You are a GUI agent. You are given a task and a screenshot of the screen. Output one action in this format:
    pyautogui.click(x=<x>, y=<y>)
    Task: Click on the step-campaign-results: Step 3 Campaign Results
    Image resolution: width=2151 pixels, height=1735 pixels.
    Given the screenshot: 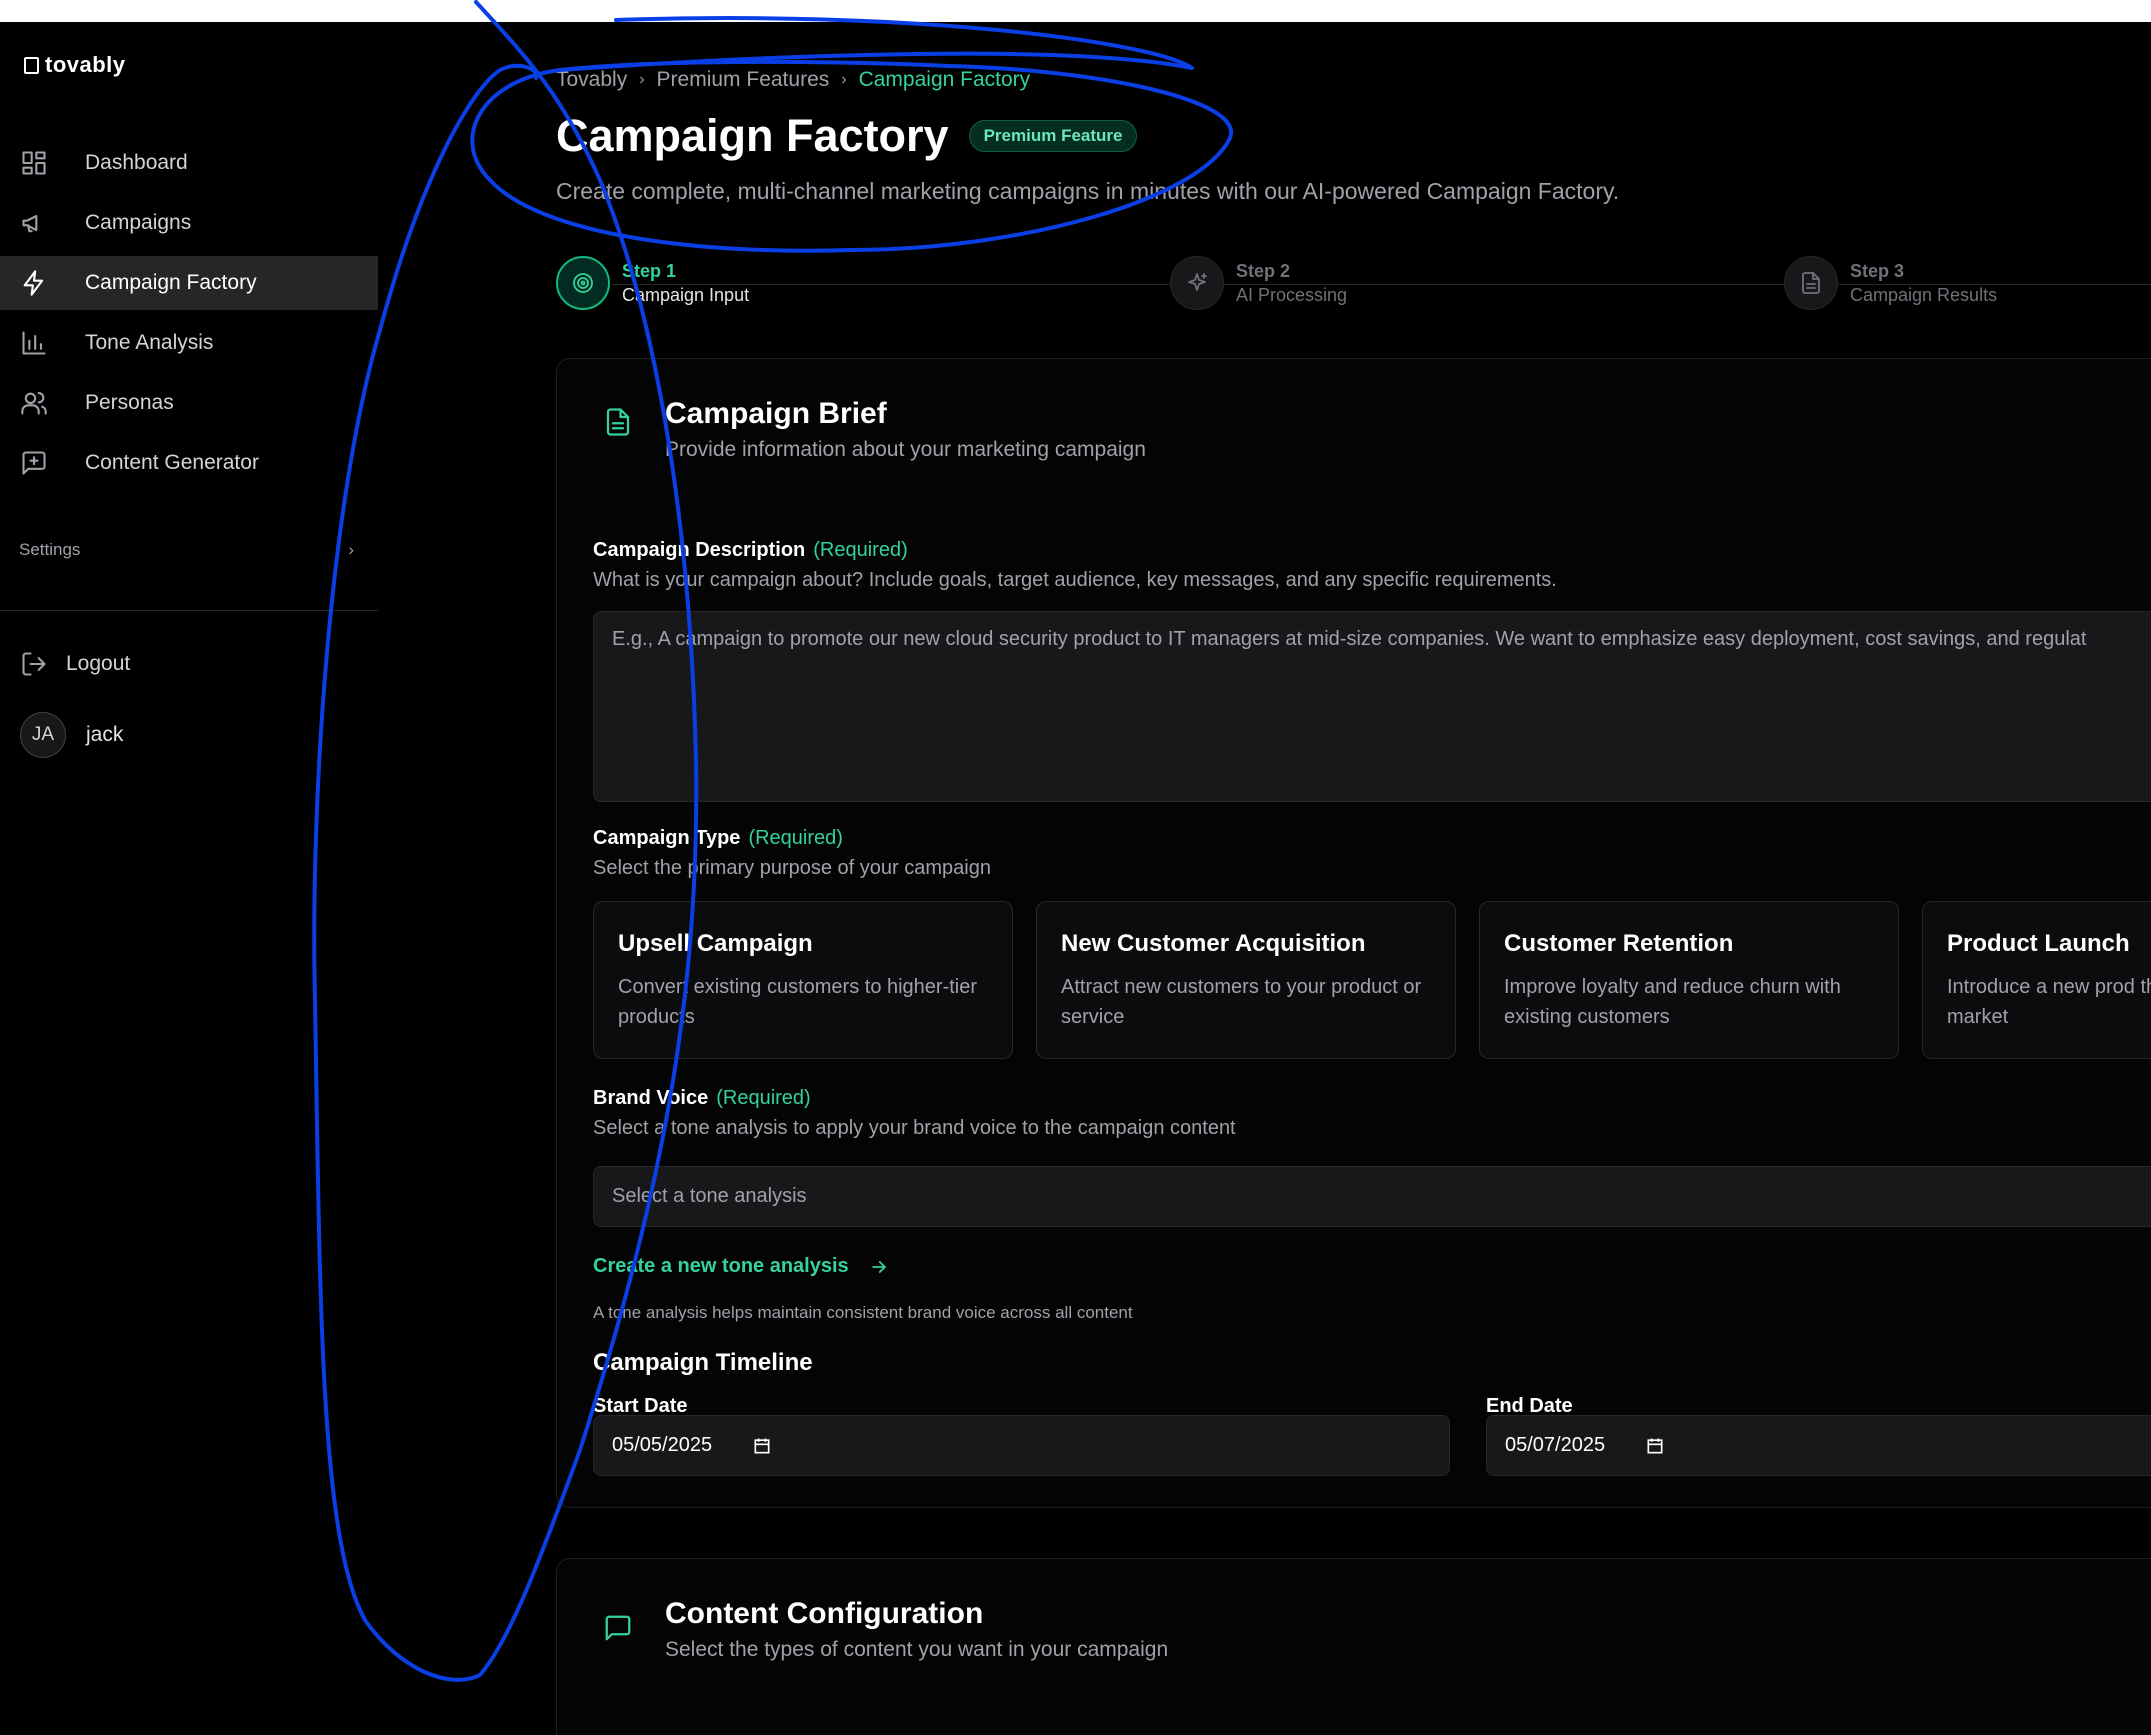 What is the action you would take?
    pyautogui.click(x=1890, y=283)
    